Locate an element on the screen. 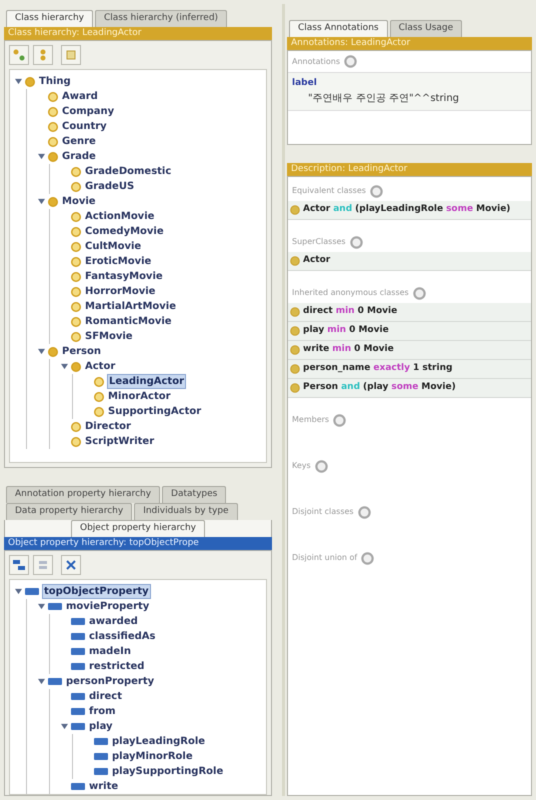  section-label: Disjoint classes is located at coordinates (323, 512).